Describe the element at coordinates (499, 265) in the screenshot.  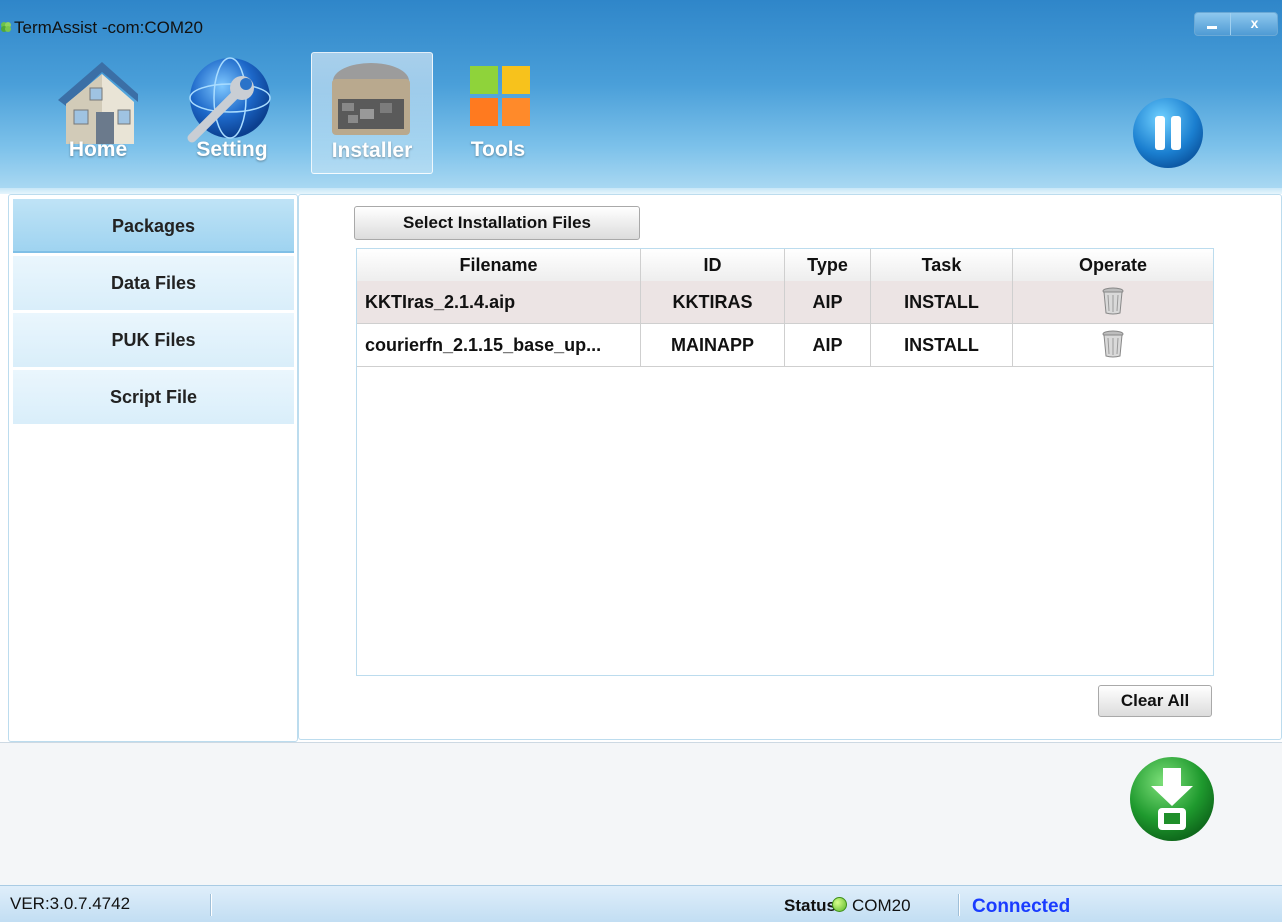
I see `column-header-filename: Filename` at that location.